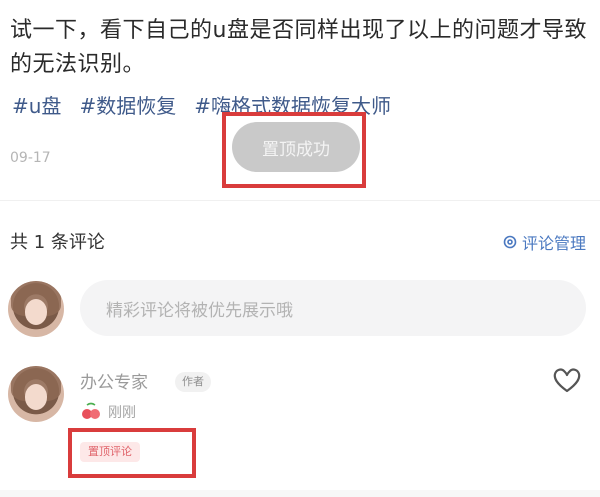 Image resolution: width=600 pixels, height=497 pixels. What do you see at coordinates (114, 380) in the screenshot?
I see `comment-author-name: 办公专家` at bounding box center [114, 380].